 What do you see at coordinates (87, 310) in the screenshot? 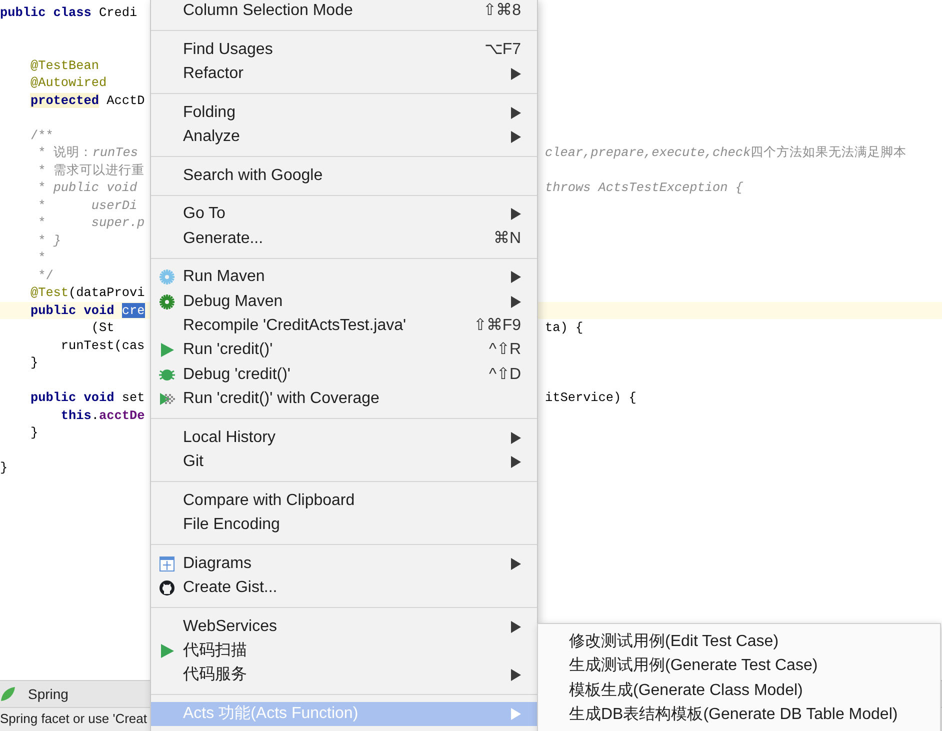
I see `code-line: public void cre` at bounding box center [87, 310].